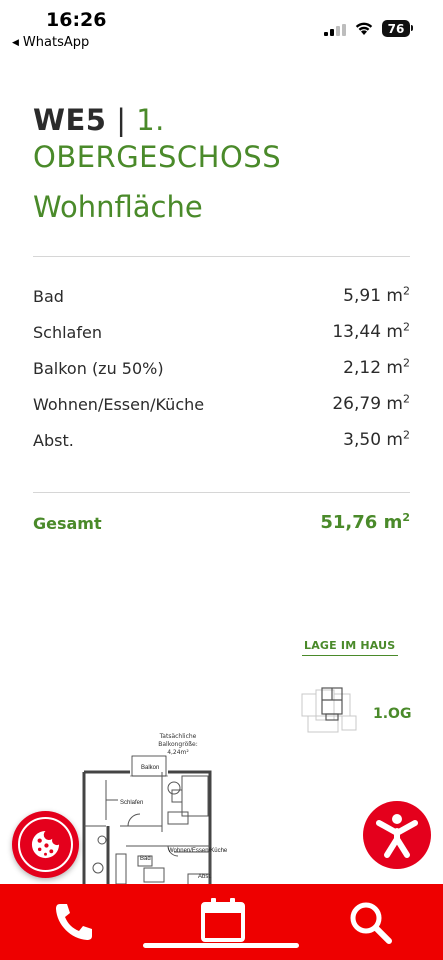  I want to click on back-to-app-link: ◀ WhatsApp, so click(50, 42).